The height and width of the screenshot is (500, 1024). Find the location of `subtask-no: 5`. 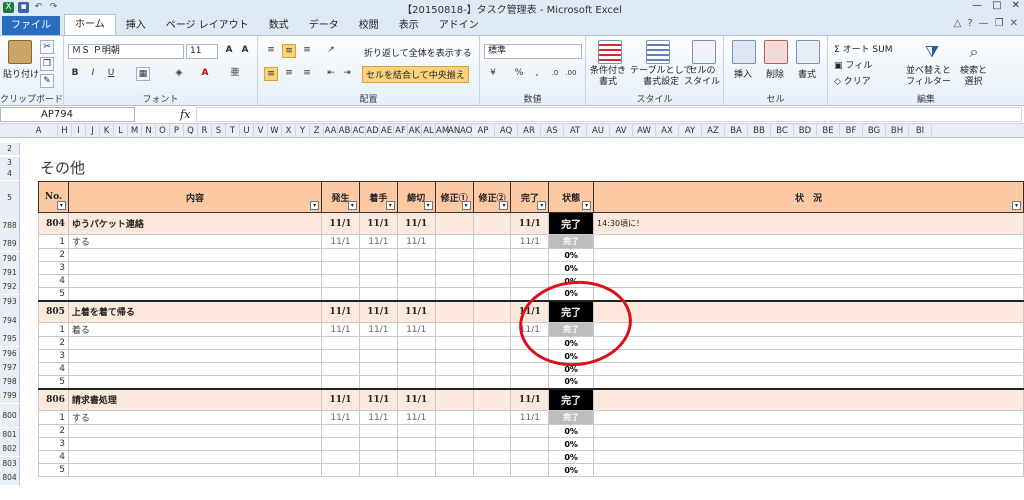

subtask-no: 5 is located at coordinates (53, 470).